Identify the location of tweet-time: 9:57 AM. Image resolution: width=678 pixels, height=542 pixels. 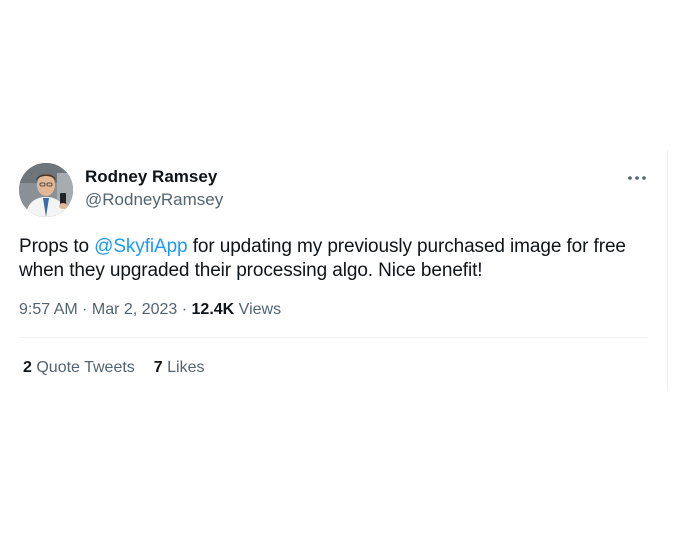
(48, 309).